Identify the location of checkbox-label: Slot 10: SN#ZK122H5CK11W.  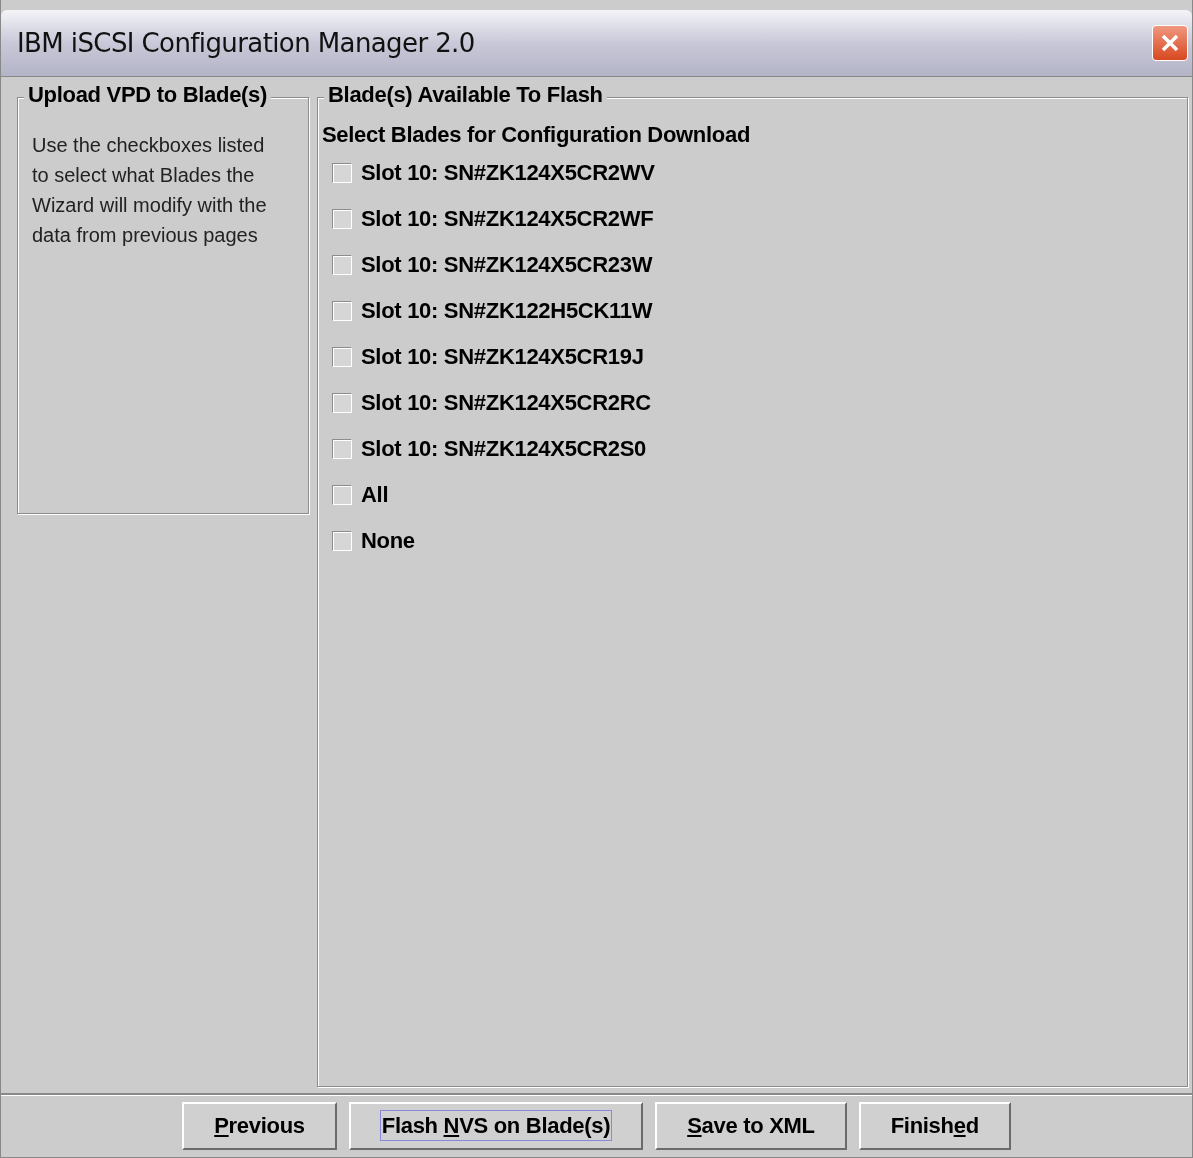
(507, 311).